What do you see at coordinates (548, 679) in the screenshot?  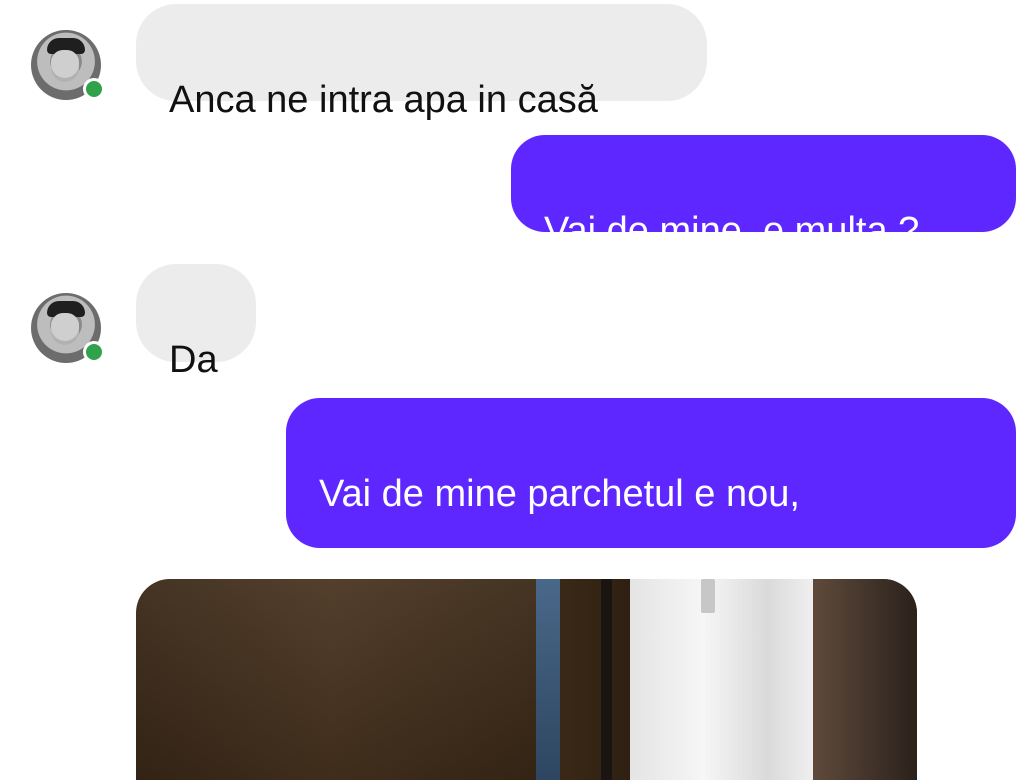 I see `photo-background-gap` at bounding box center [548, 679].